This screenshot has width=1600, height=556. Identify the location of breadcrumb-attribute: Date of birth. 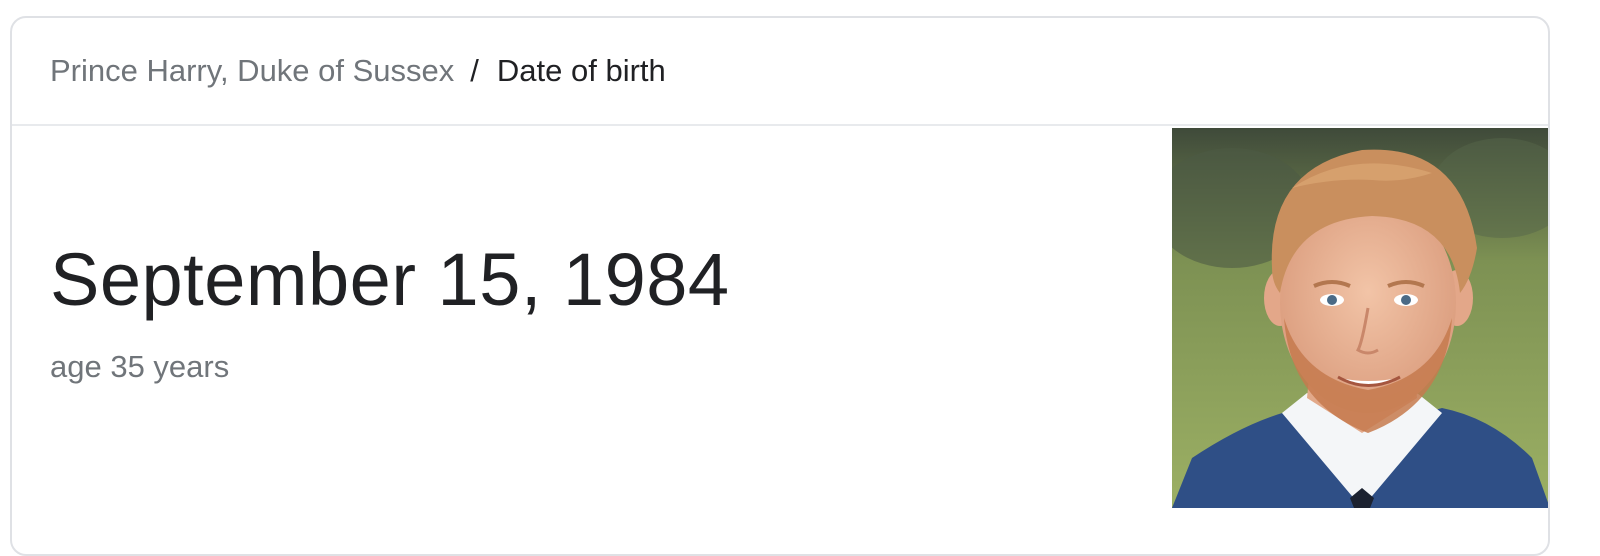
(581, 70).